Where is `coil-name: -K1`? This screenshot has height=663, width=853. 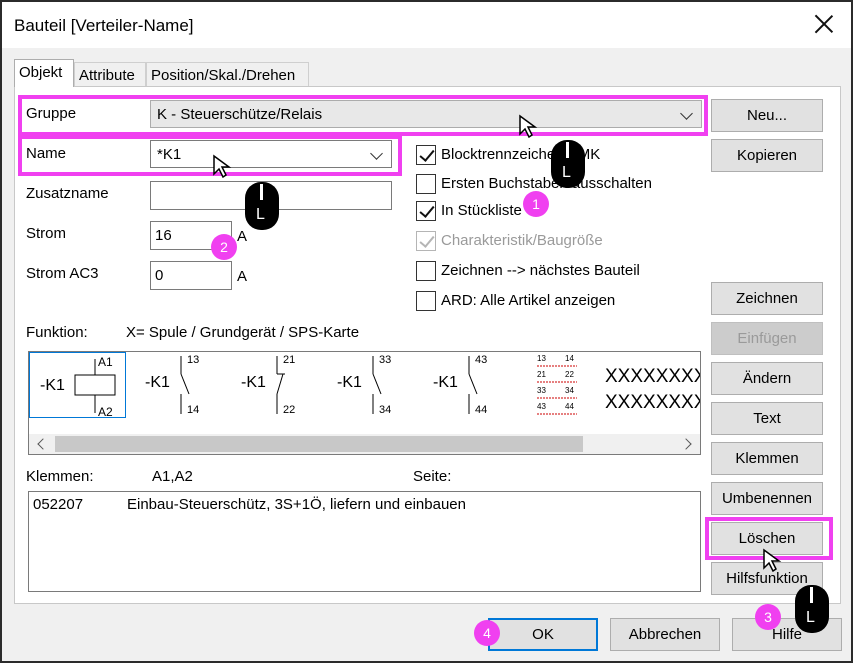 coil-name: -K1 is located at coordinates (52, 385).